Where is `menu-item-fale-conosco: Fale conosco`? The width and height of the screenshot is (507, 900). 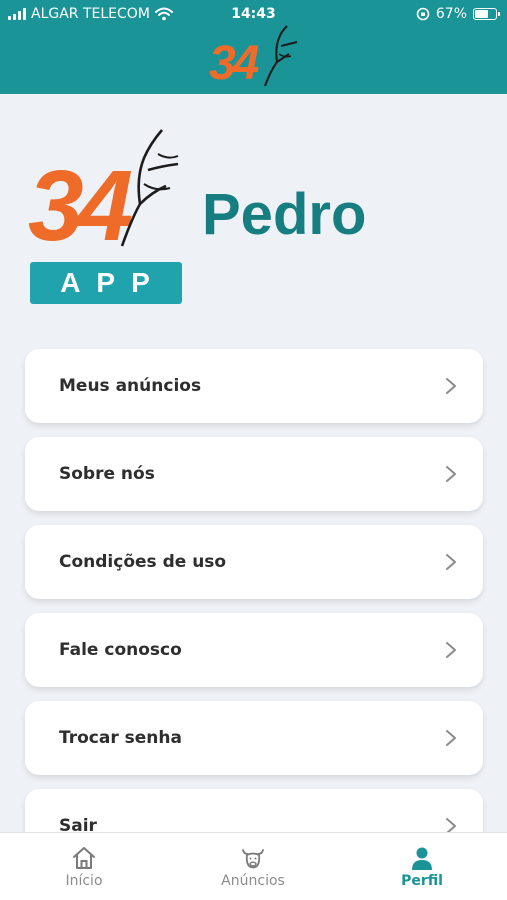
menu-item-fale-conosco: Fale conosco is located at coordinates (254, 650).